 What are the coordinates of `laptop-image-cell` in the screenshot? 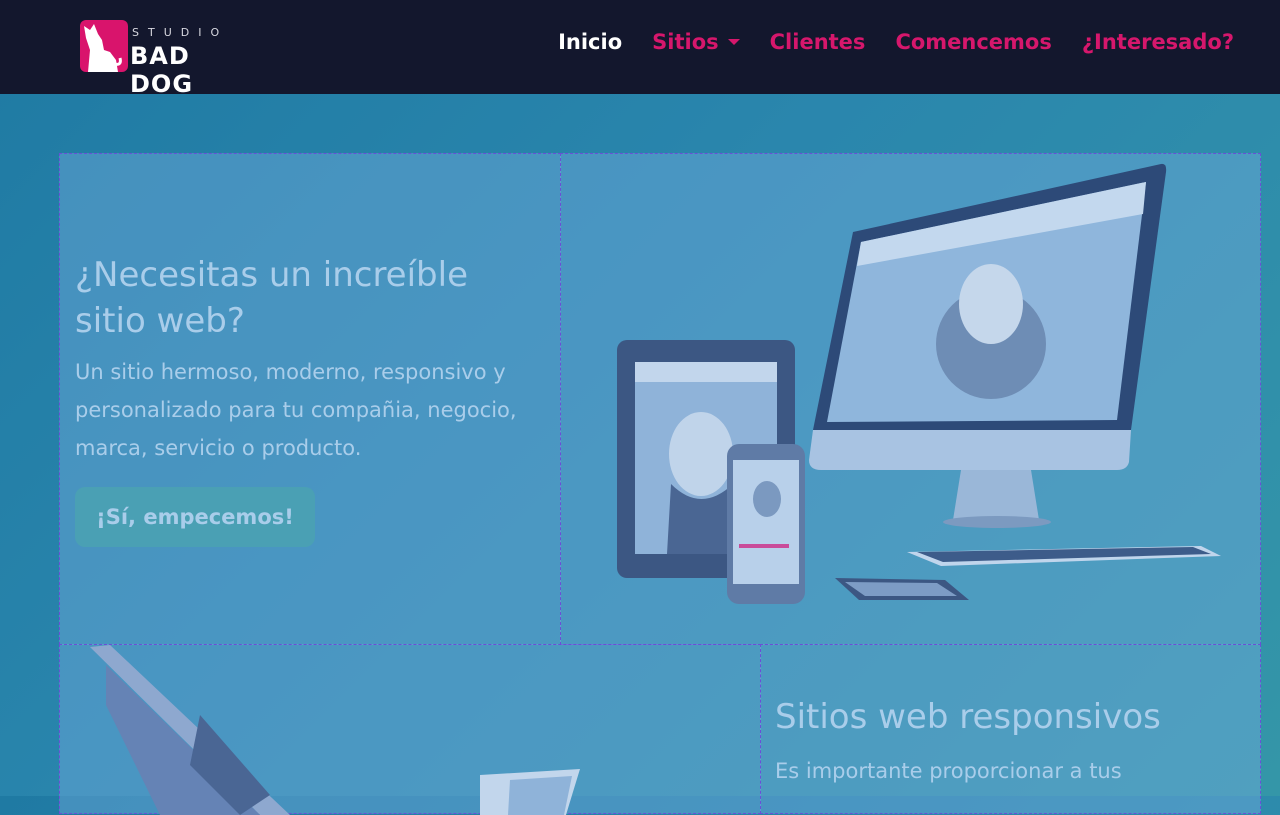 It's located at (410, 729).